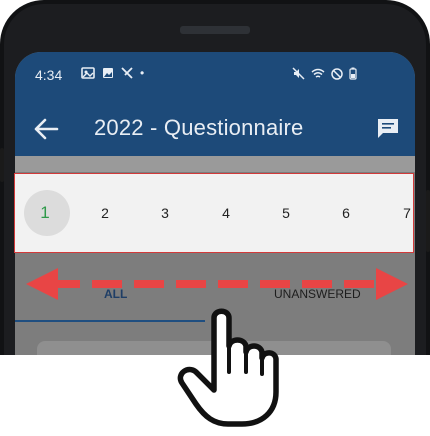 Image resolution: width=430 pixels, height=436 pixels. I want to click on question-number-label: 3, so click(165, 213).